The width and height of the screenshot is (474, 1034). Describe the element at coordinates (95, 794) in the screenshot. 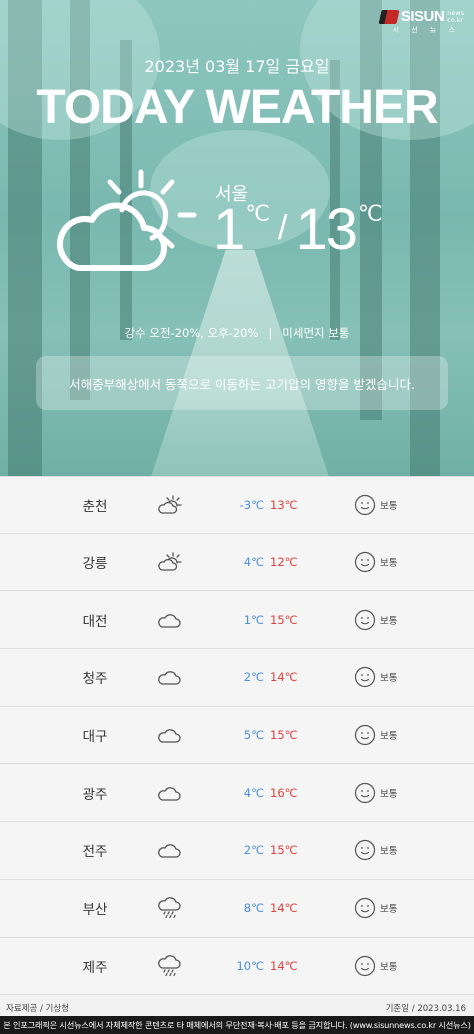

I see `row-city: 광주` at that location.